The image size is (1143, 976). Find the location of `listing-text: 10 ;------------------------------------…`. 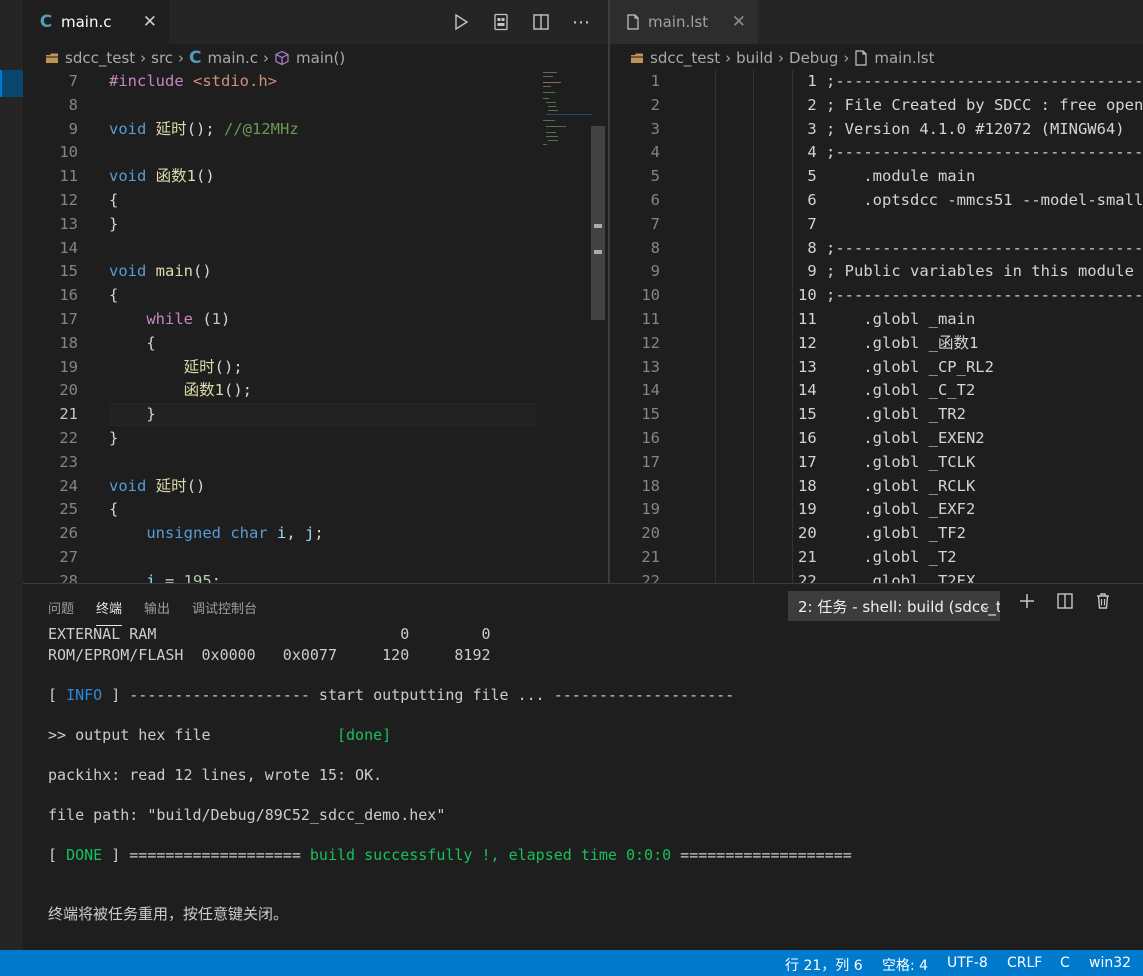

listing-text: 10 ;------------------------------------… is located at coordinates (970, 295).